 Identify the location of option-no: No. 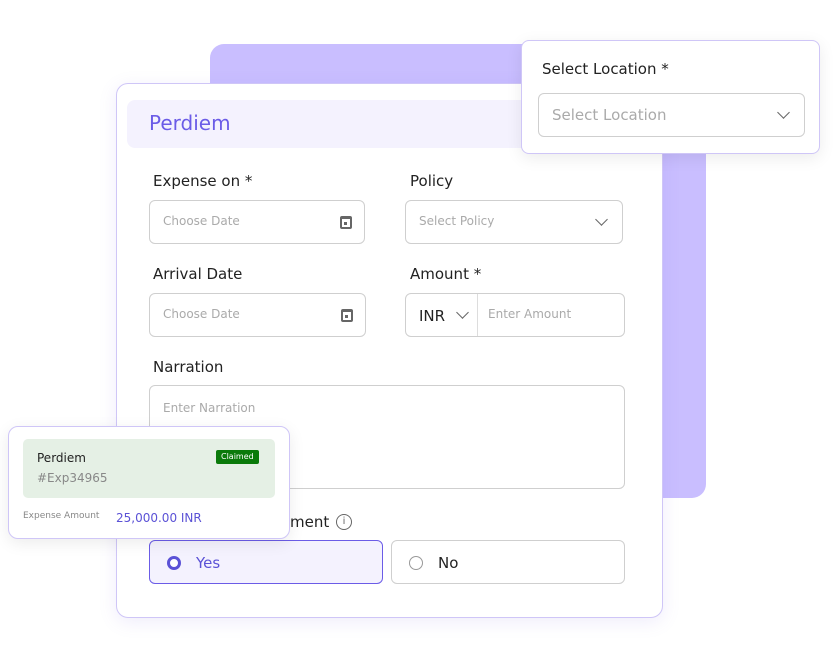
(508, 562).